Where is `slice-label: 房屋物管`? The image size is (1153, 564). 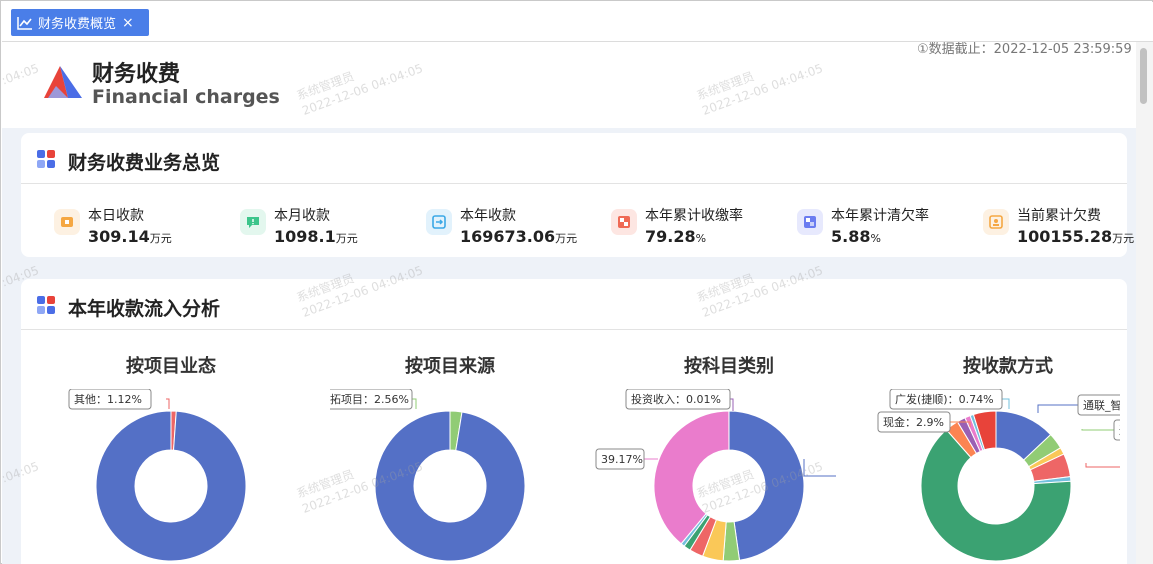
slice-label: 房屋物管 is located at coordinates (853, 473).